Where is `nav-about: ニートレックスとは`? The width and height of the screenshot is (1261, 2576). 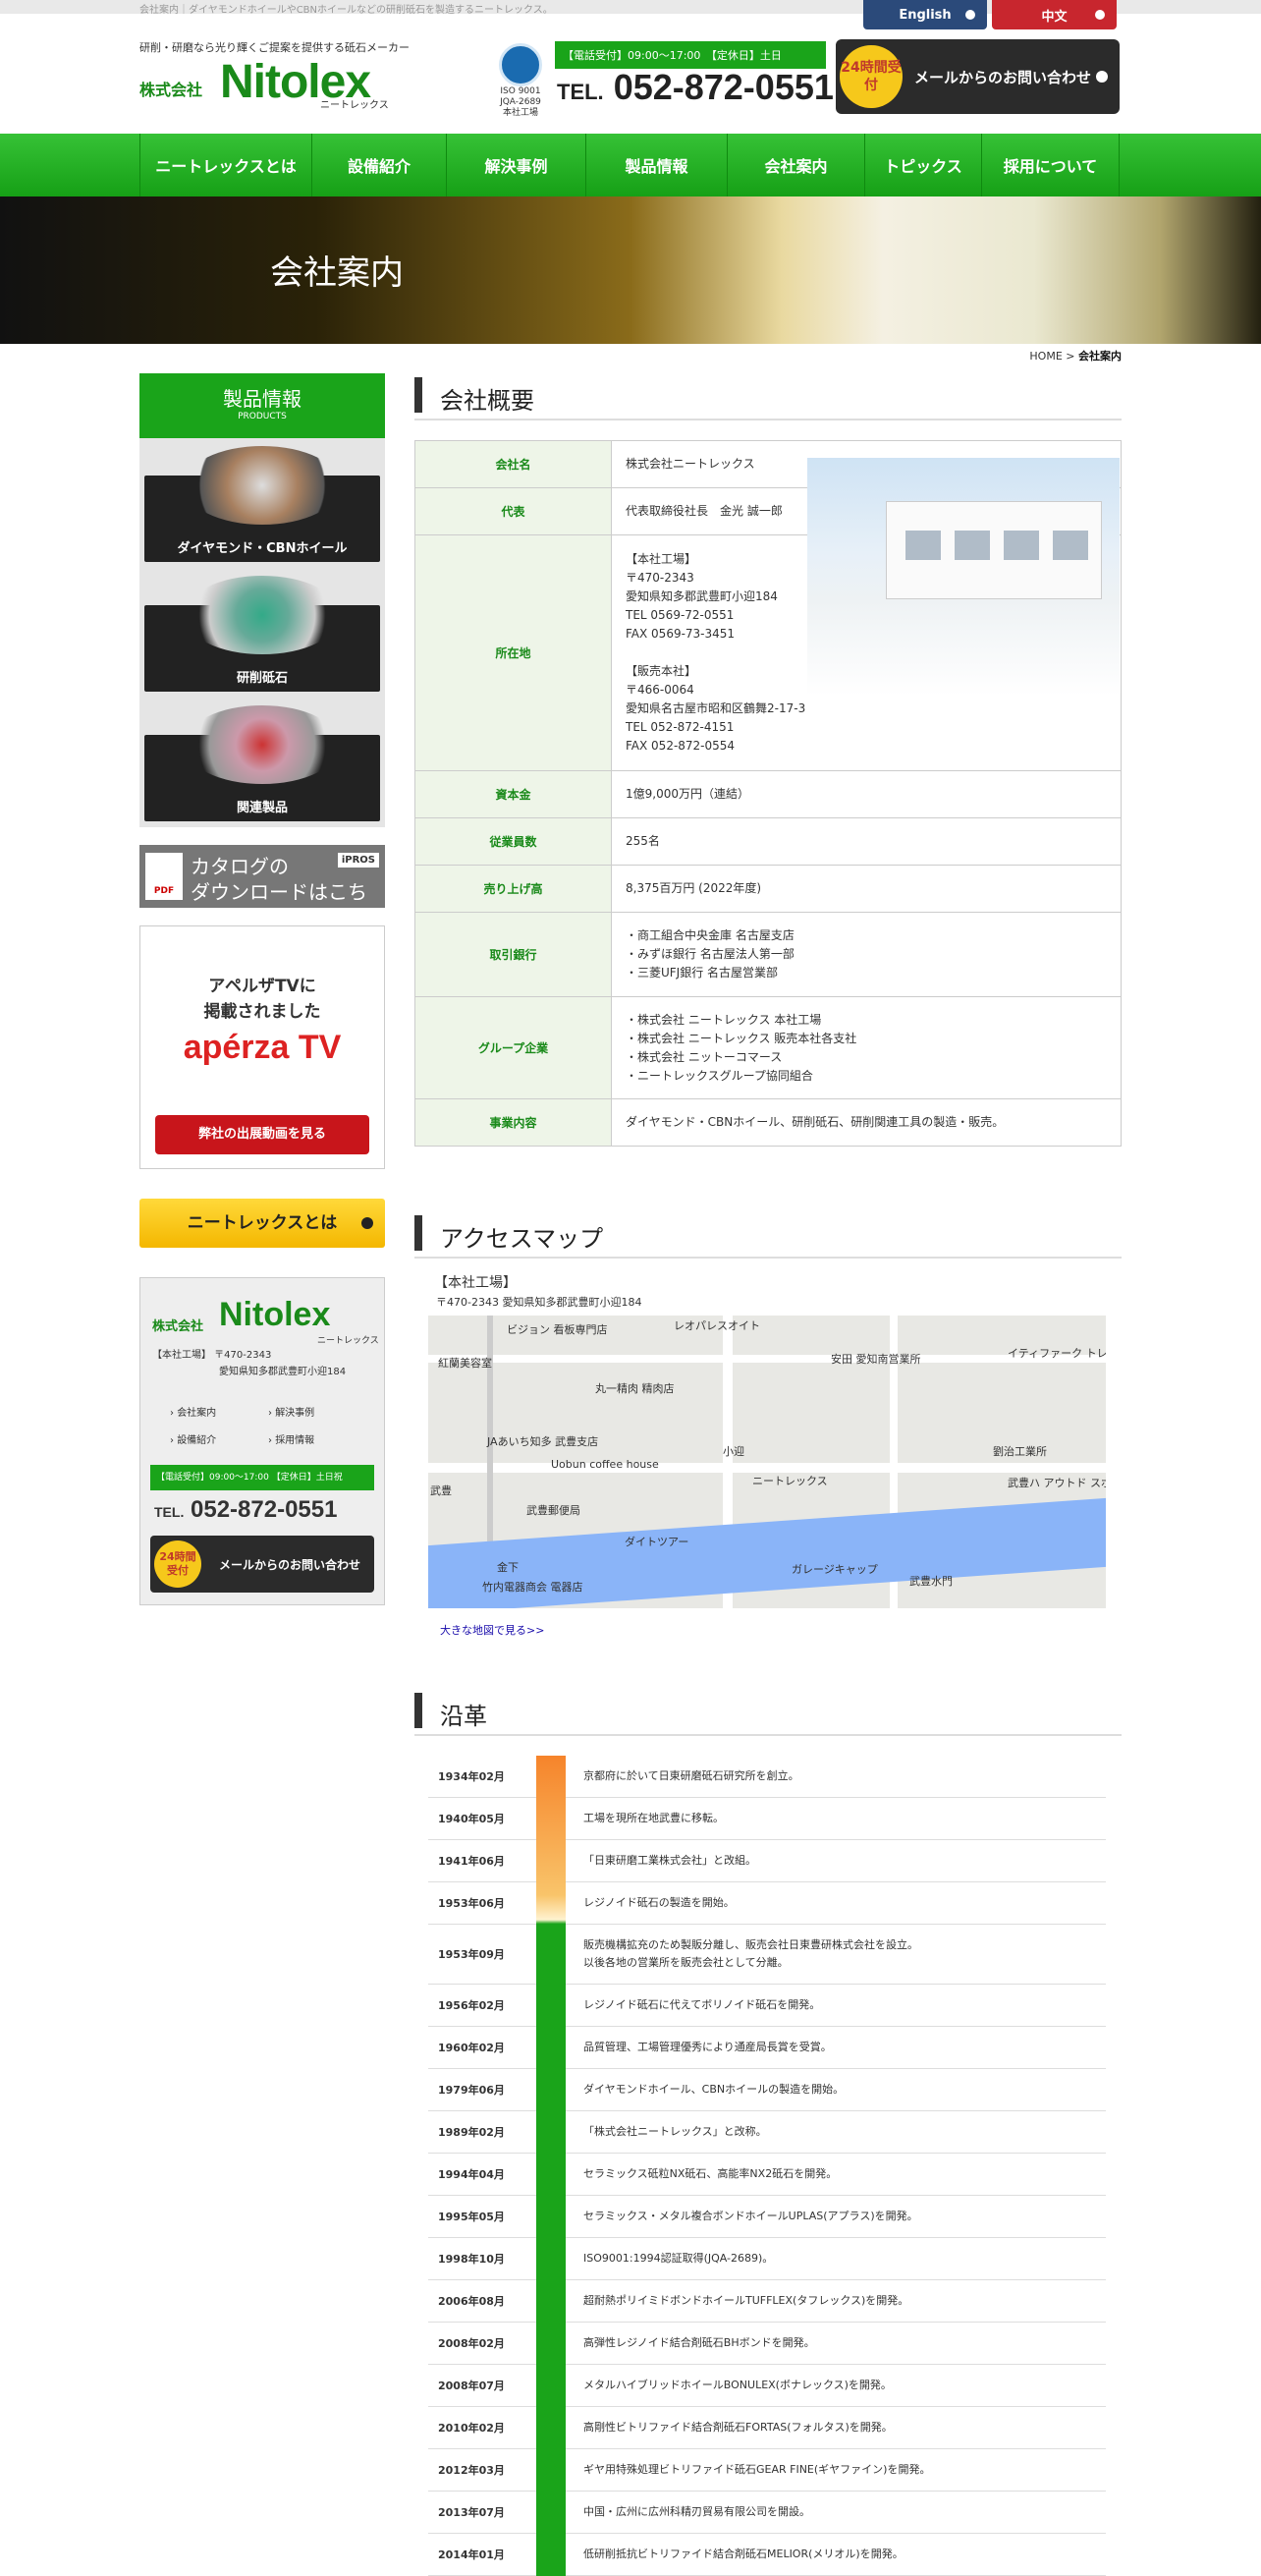
nav-about: ニートレックスとは is located at coordinates (226, 165).